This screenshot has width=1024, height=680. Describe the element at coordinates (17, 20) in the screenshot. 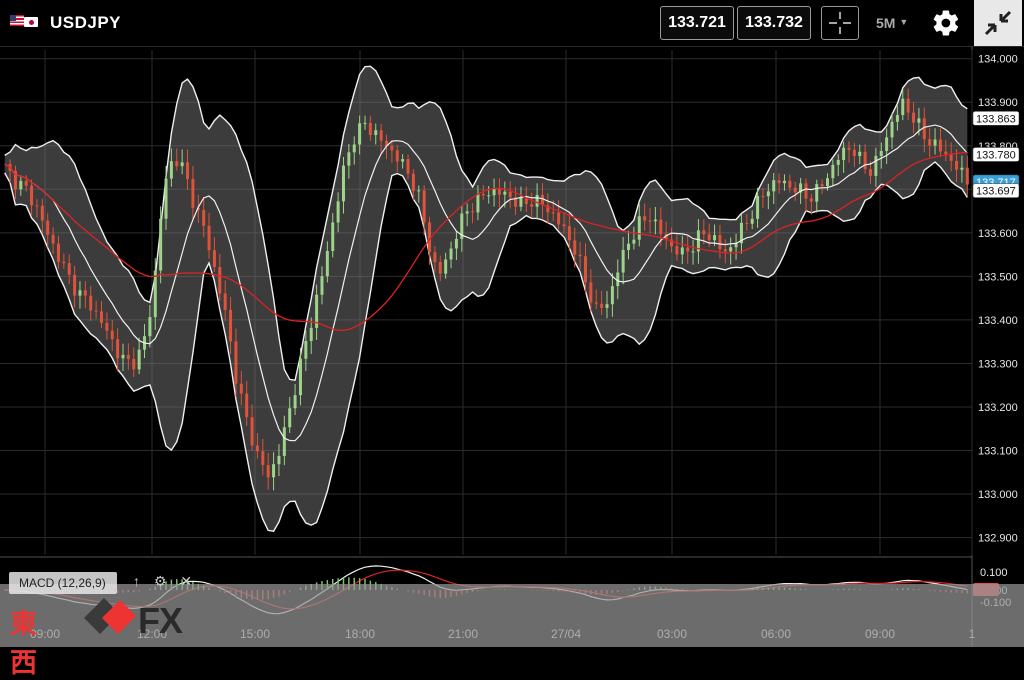

I see `flag-us-icon` at that location.